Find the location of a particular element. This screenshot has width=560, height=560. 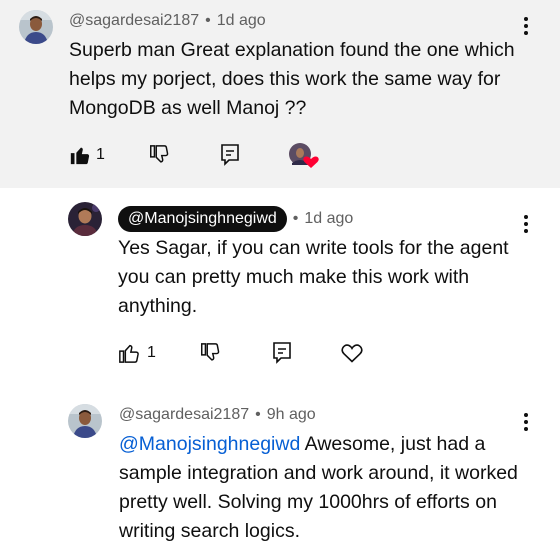

comment-meta: @sagardesai2187 • 1d ago is located at coordinates (167, 20).